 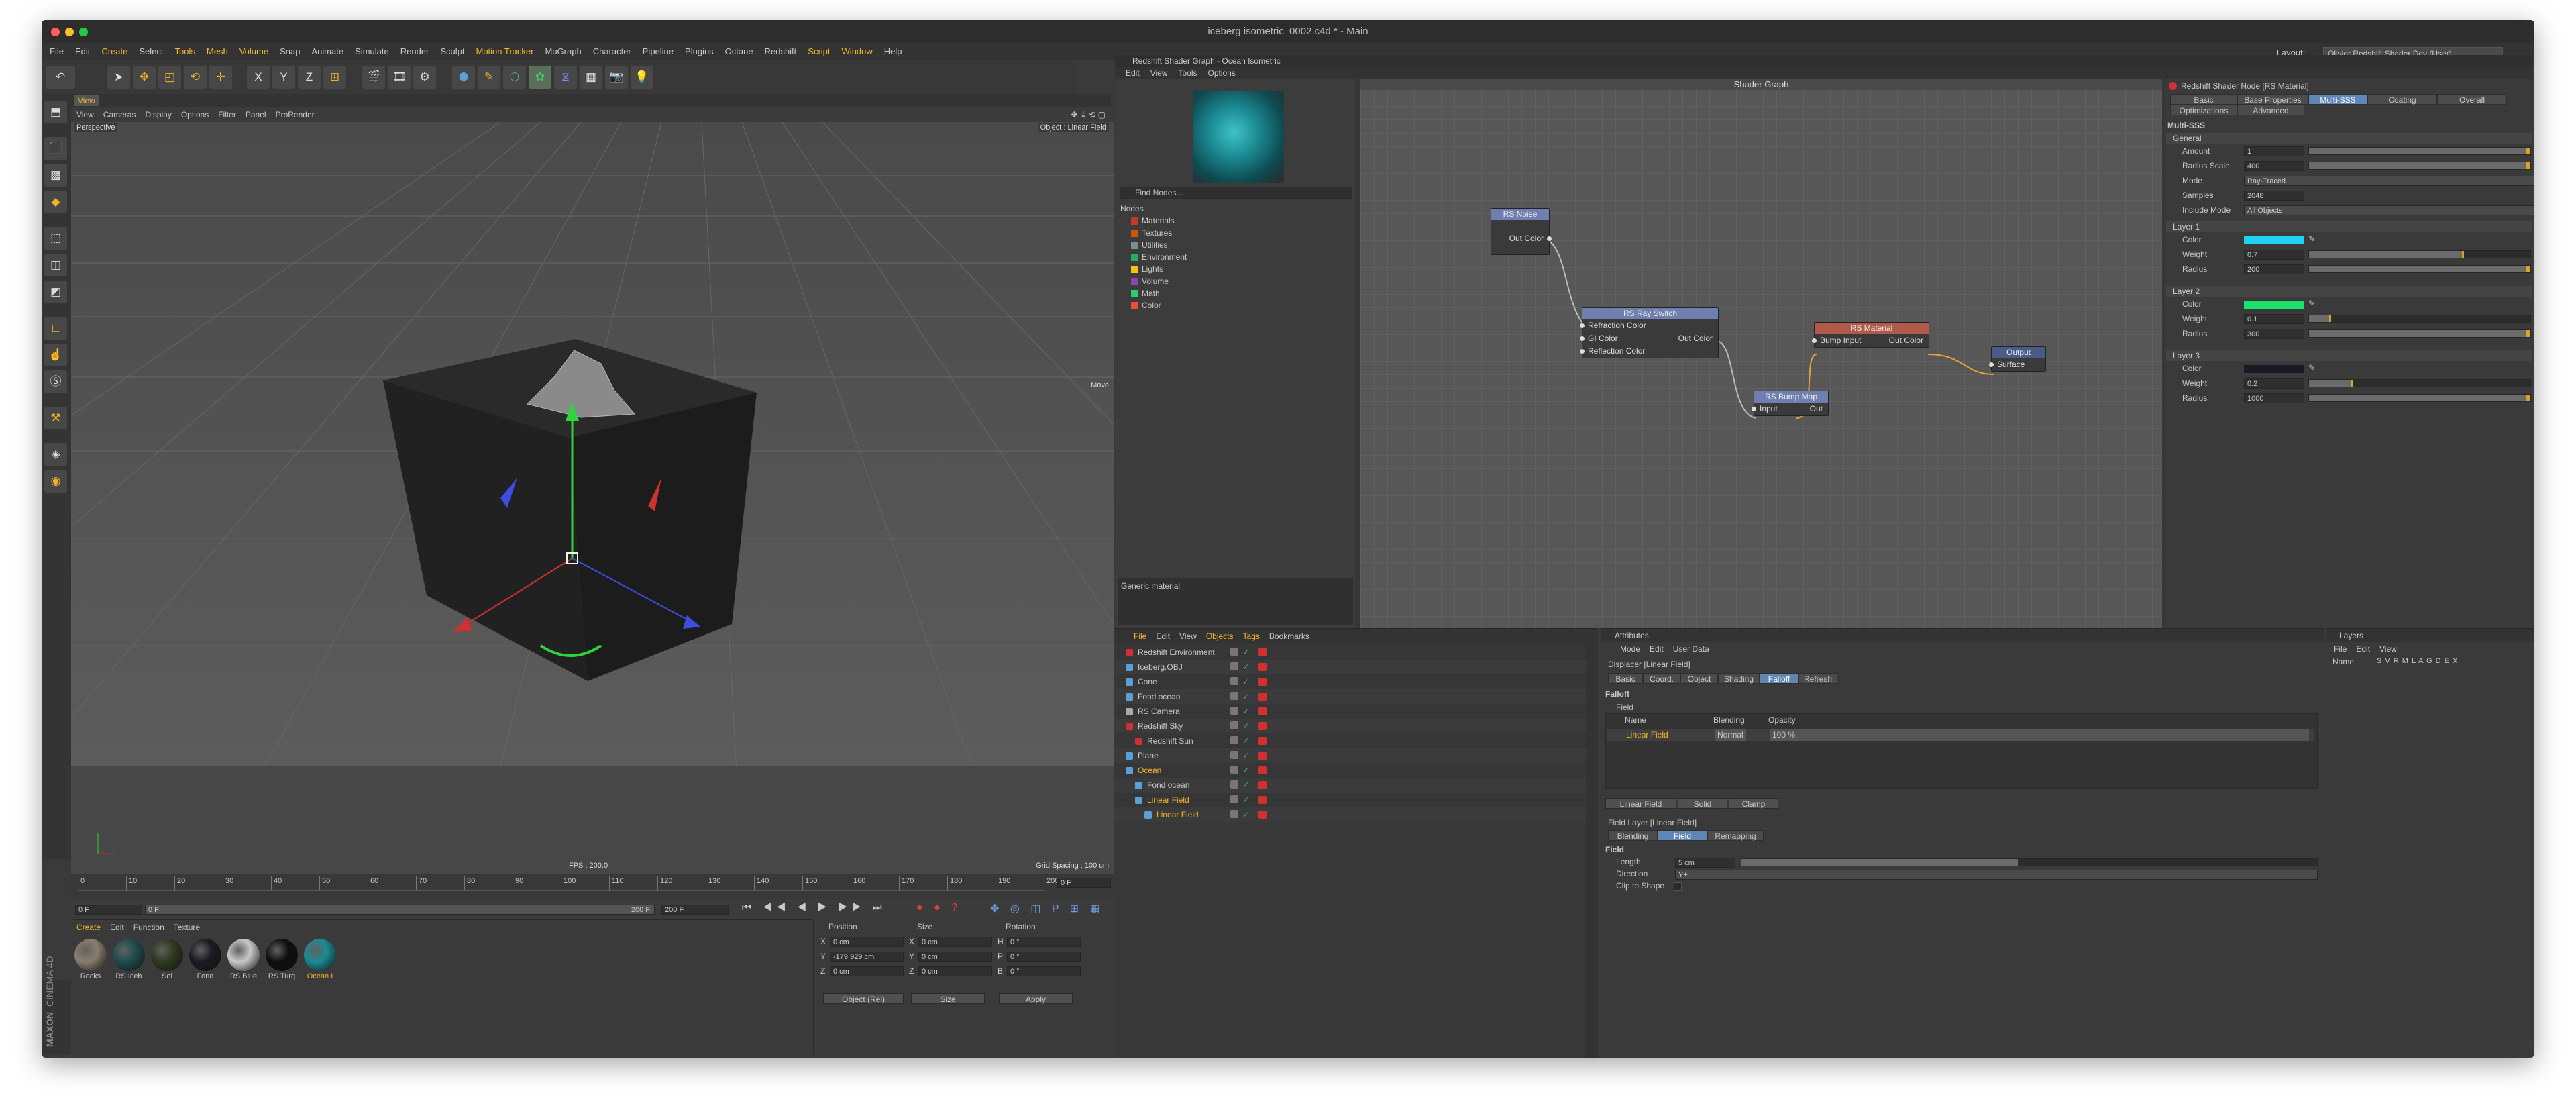 I want to click on field-layer-tab-remapping: Remapping, so click(x=1735, y=836).